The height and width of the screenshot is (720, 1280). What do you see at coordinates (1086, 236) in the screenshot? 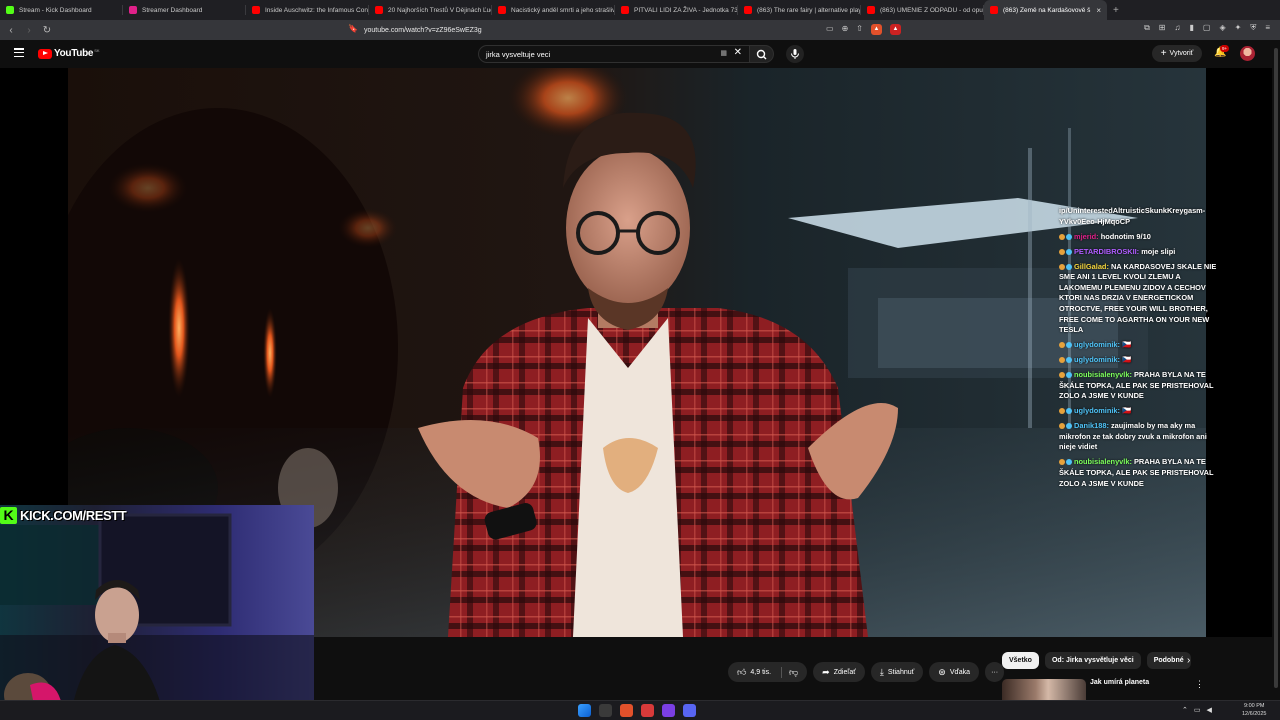
I see `chat-username: mjerid:` at bounding box center [1086, 236].